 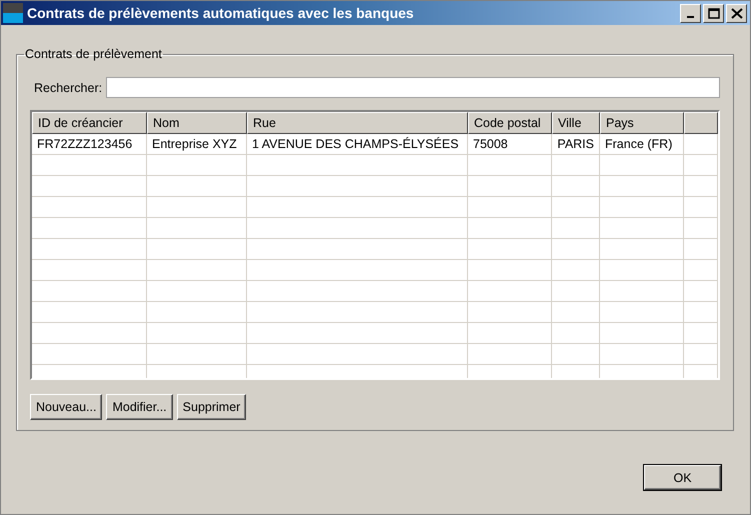 What do you see at coordinates (89, 144) in the screenshot?
I see `table-cell: FR72ZZZ123456` at bounding box center [89, 144].